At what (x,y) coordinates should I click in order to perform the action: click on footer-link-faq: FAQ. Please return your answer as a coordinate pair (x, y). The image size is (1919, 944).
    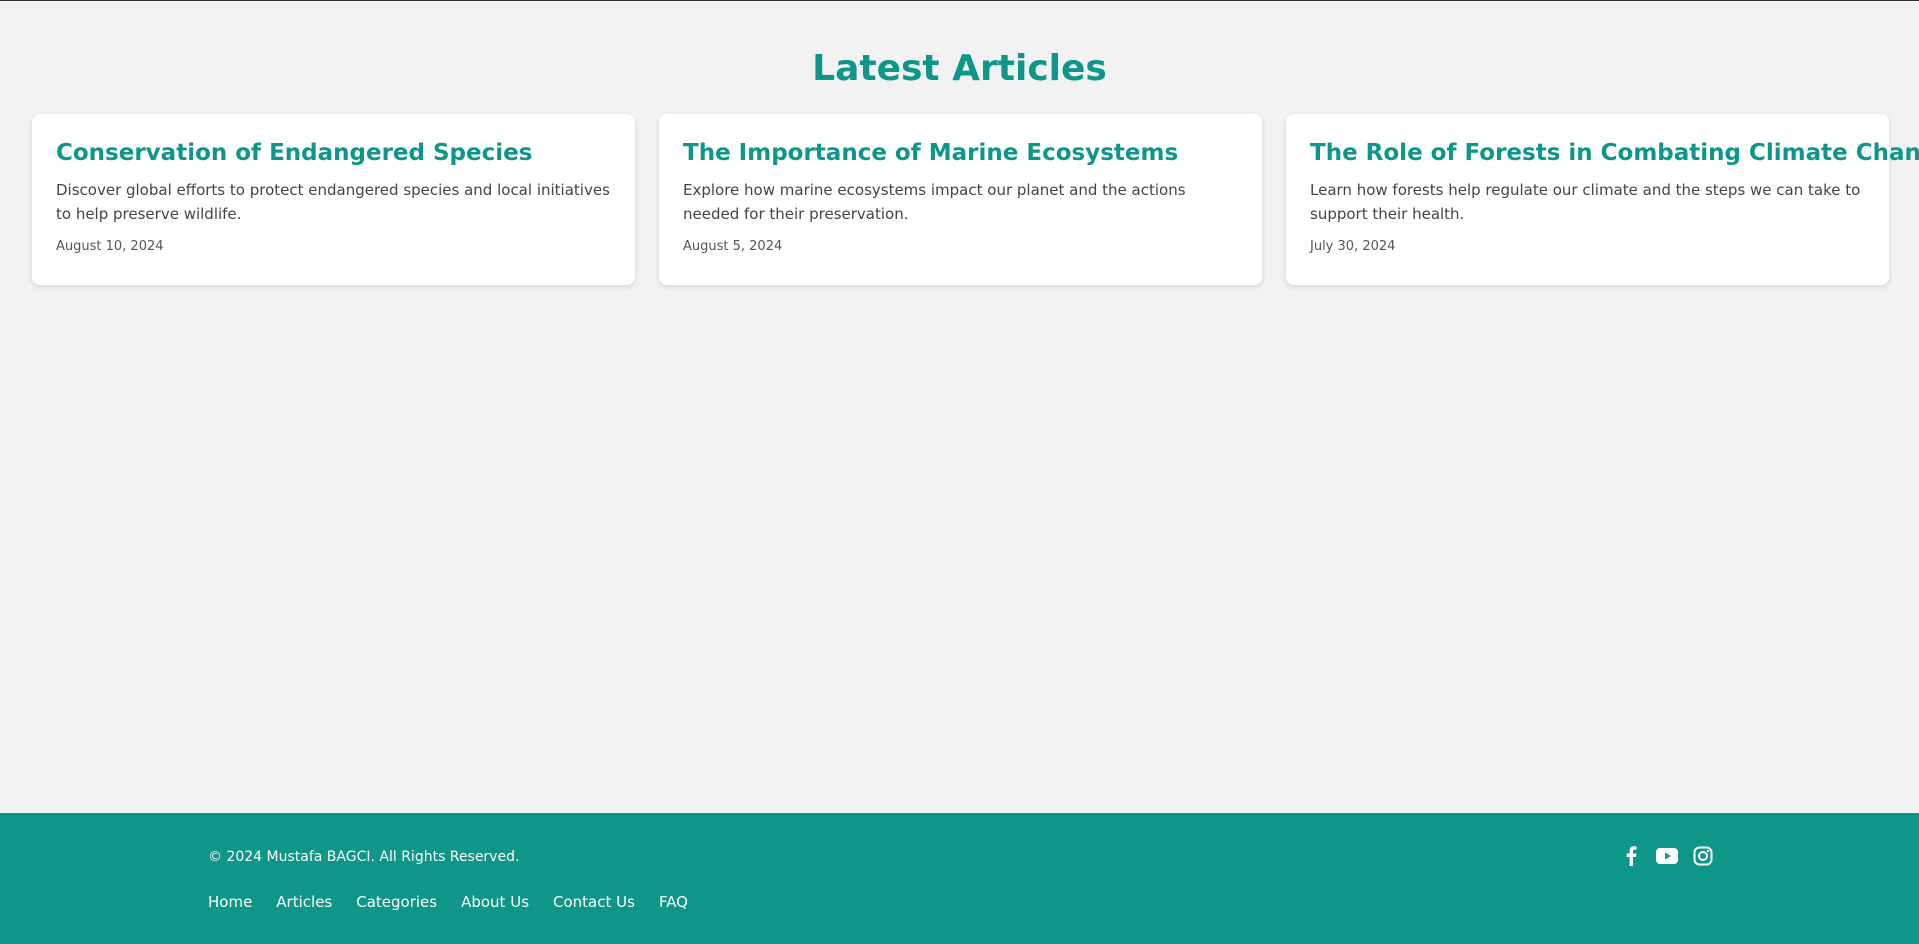
    Looking at the image, I should click on (673, 902).